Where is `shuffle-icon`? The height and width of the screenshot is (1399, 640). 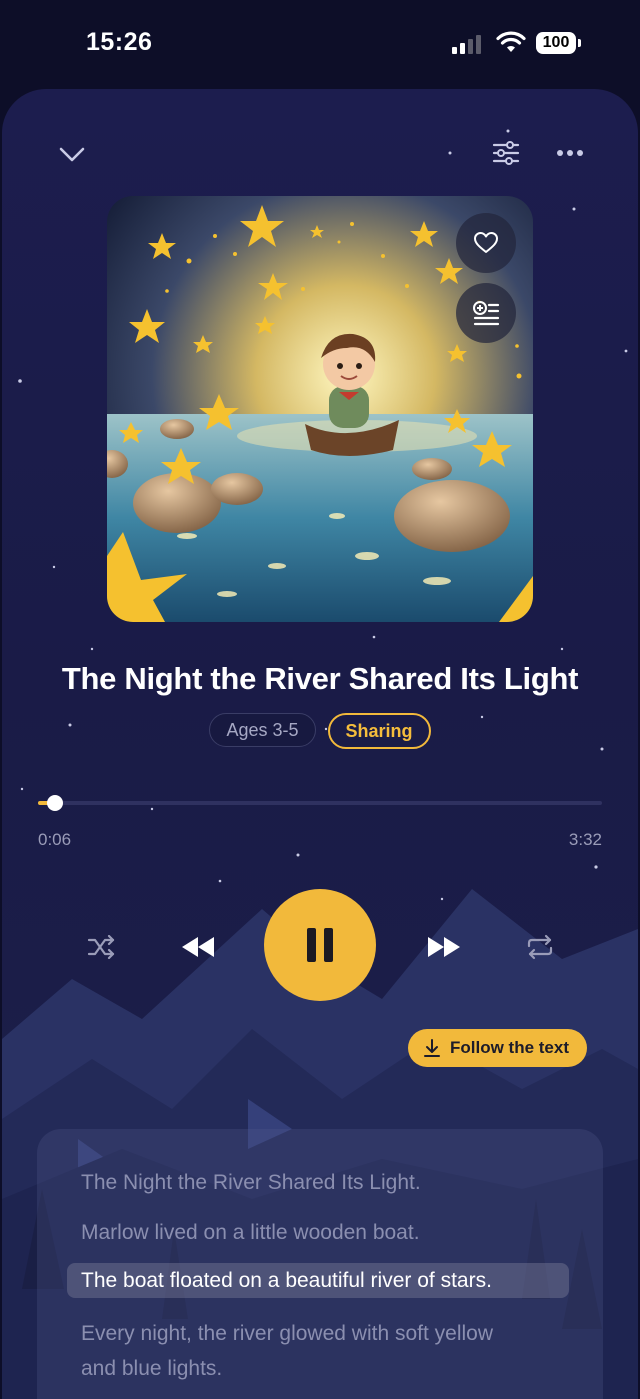 shuffle-icon is located at coordinates (101, 947).